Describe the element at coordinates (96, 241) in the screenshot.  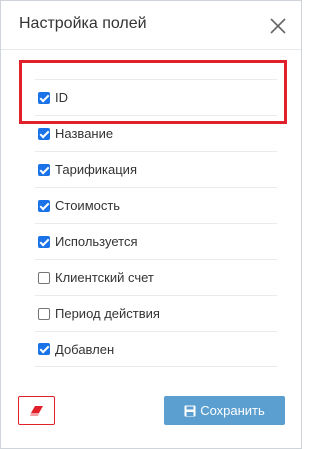
I see `field-label: Используется` at that location.